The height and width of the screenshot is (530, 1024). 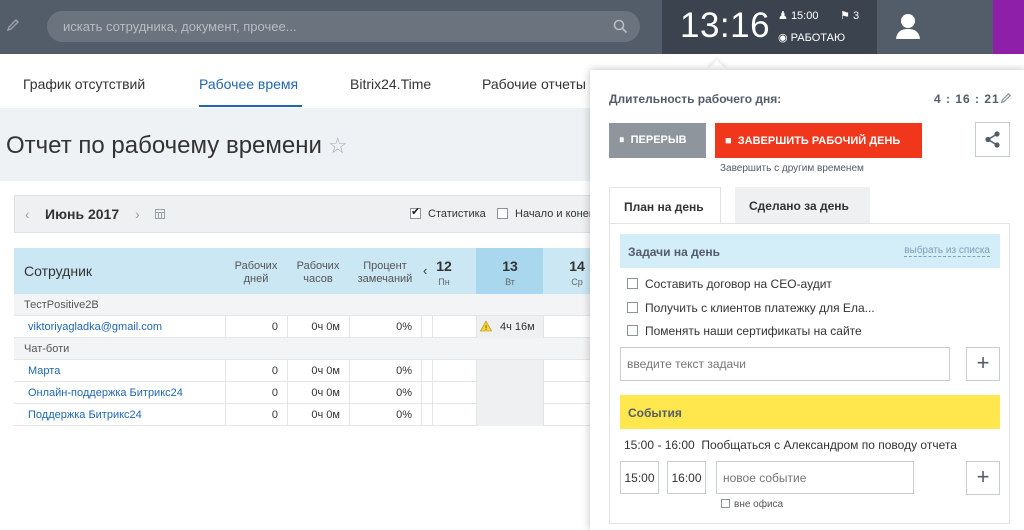 What do you see at coordinates (725, 25) in the screenshot?
I see `clock-time: 13:16` at bounding box center [725, 25].